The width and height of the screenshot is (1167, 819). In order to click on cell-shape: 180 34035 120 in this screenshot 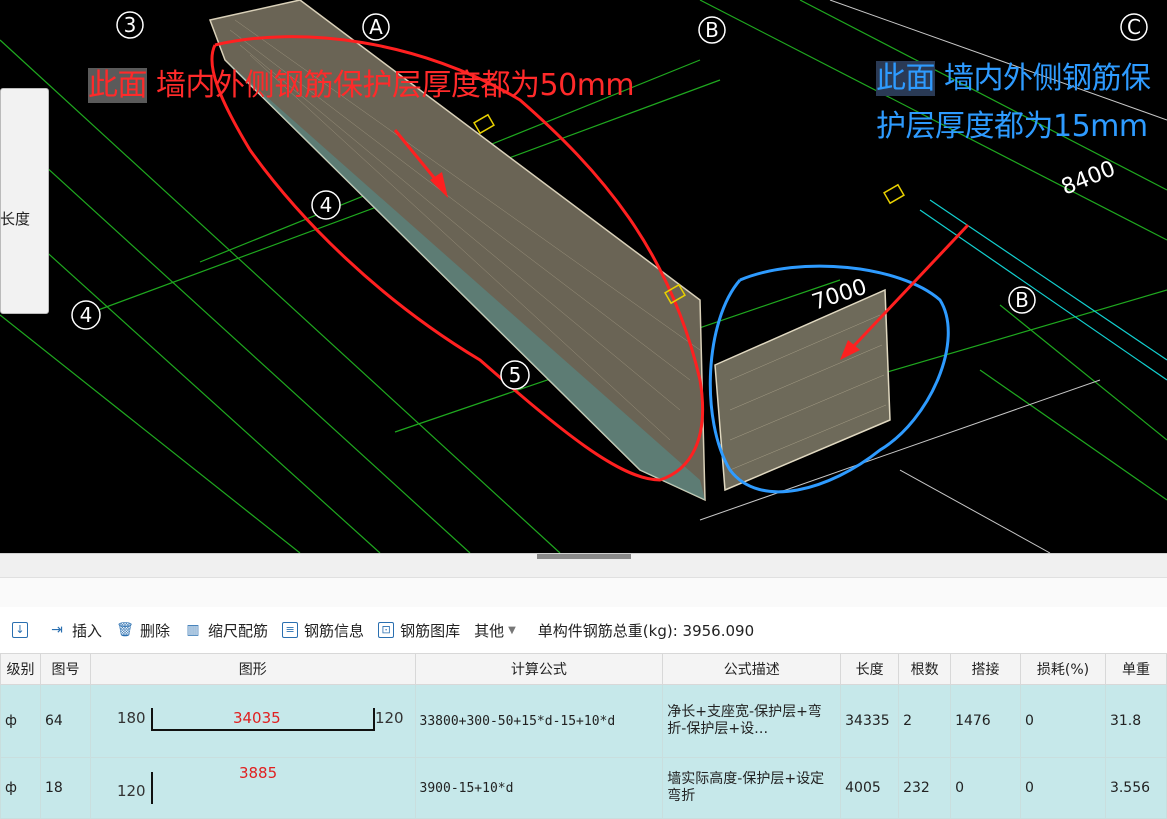, I will do `click(252, 721)`.